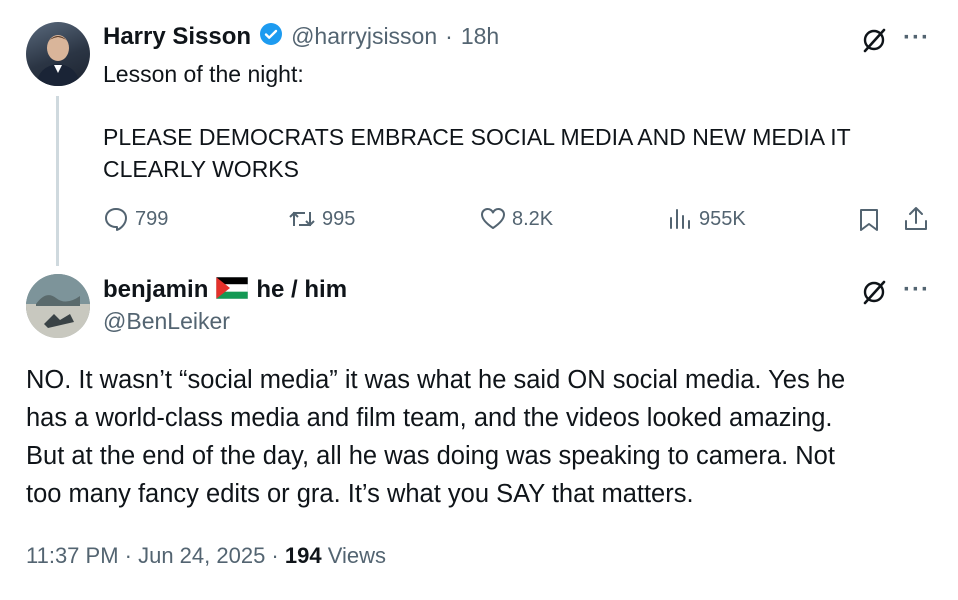  Describe the element at coordinates (916, 221) in the screenshot. I see `share-icon` at that location.